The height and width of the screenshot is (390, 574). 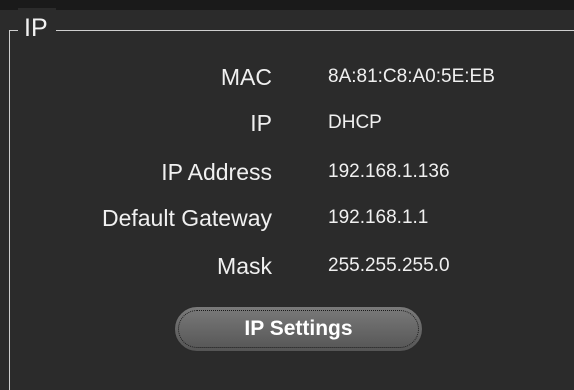 What do you see at coordinates (389, 265) in the screenshot?
I see `mask-value: 255.255.255.0` at bounding box center [389, 265].